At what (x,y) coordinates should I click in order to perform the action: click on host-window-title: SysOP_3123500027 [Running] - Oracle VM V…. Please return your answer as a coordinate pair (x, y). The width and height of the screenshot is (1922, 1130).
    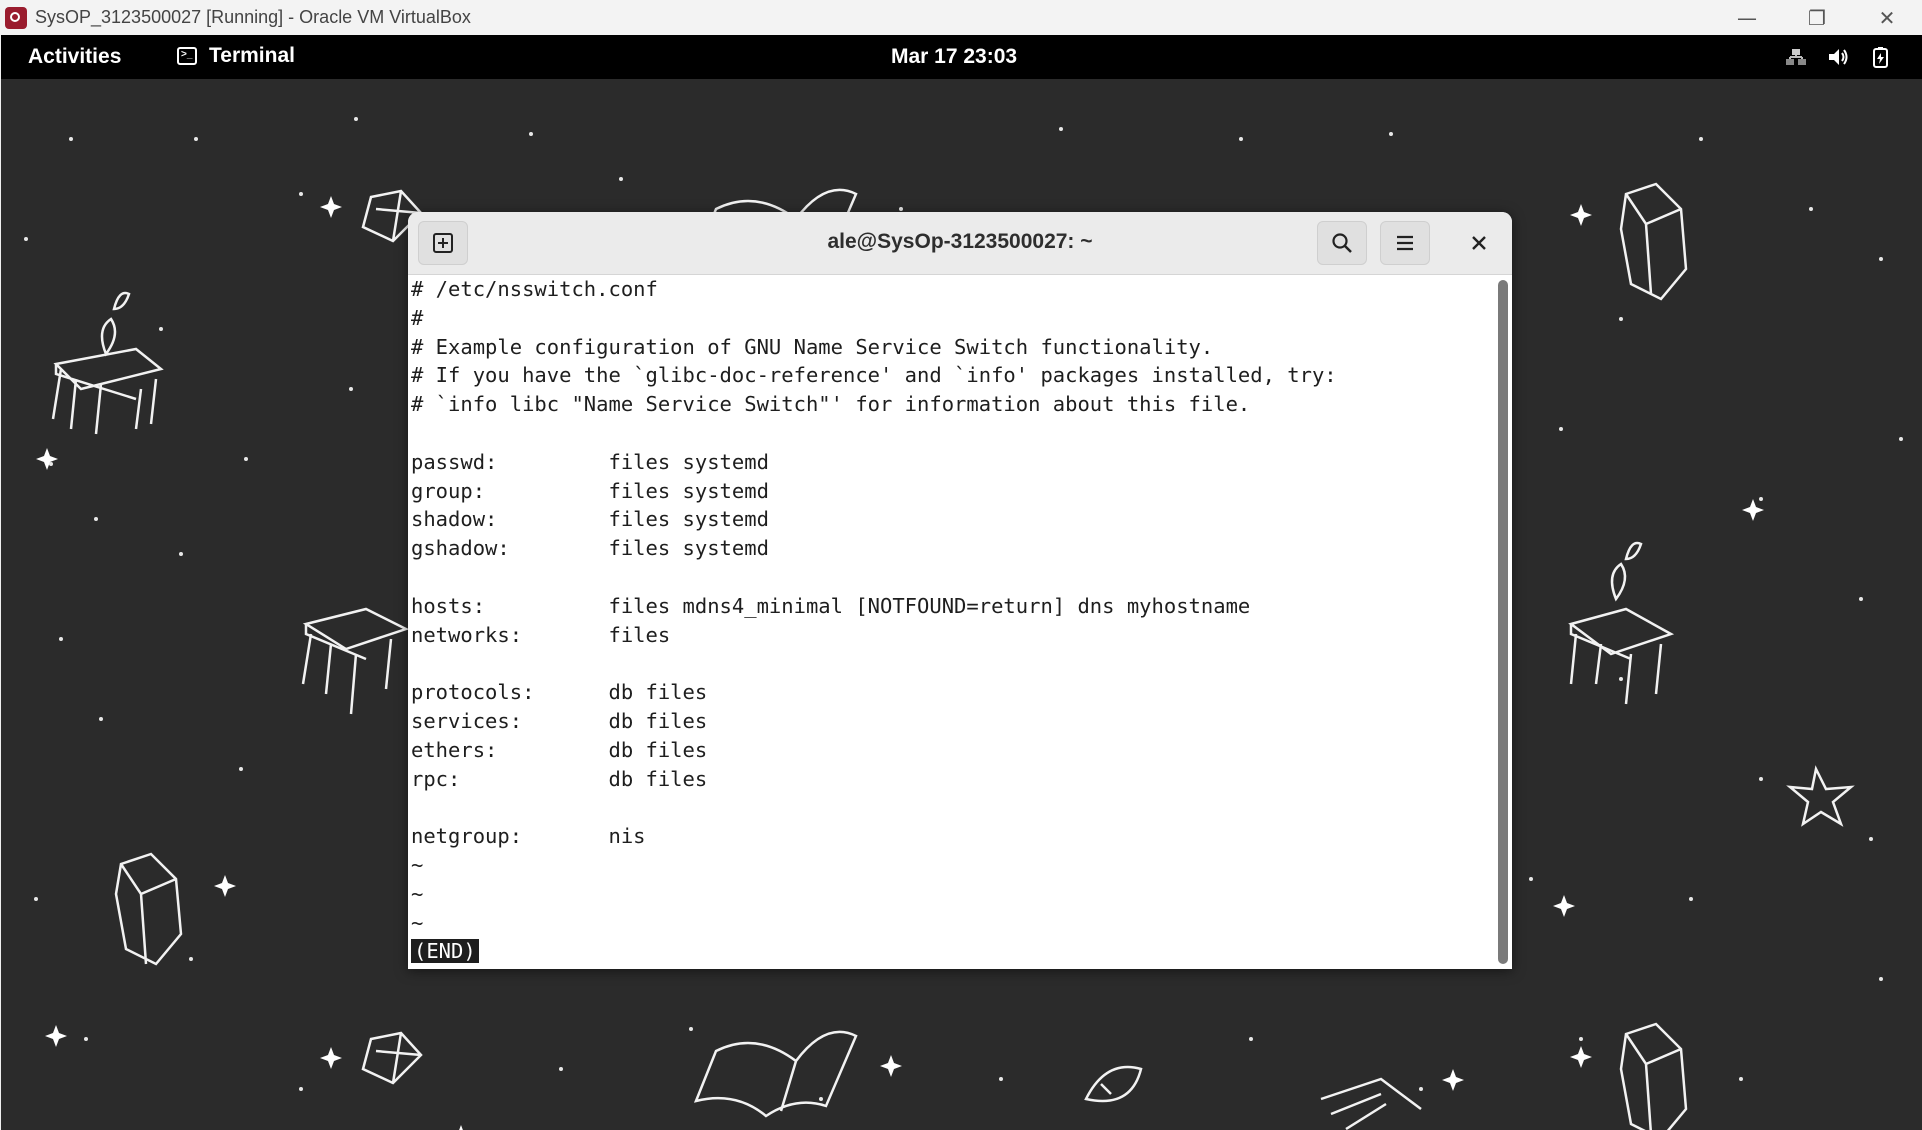
    Looking at the image, I should click on (253, 17).